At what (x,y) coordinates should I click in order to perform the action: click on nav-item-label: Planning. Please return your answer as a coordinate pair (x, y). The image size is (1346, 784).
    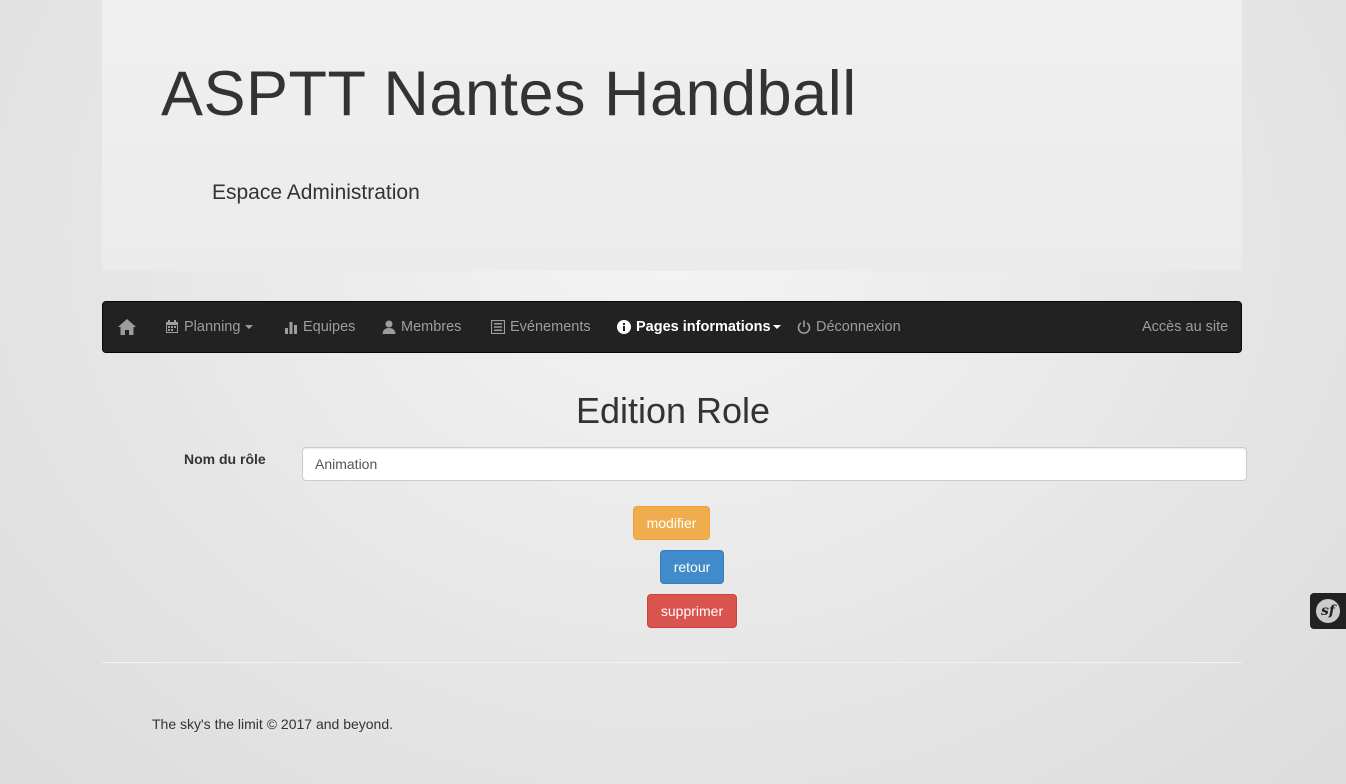
    Looking at the image, I should click on (212, 327).